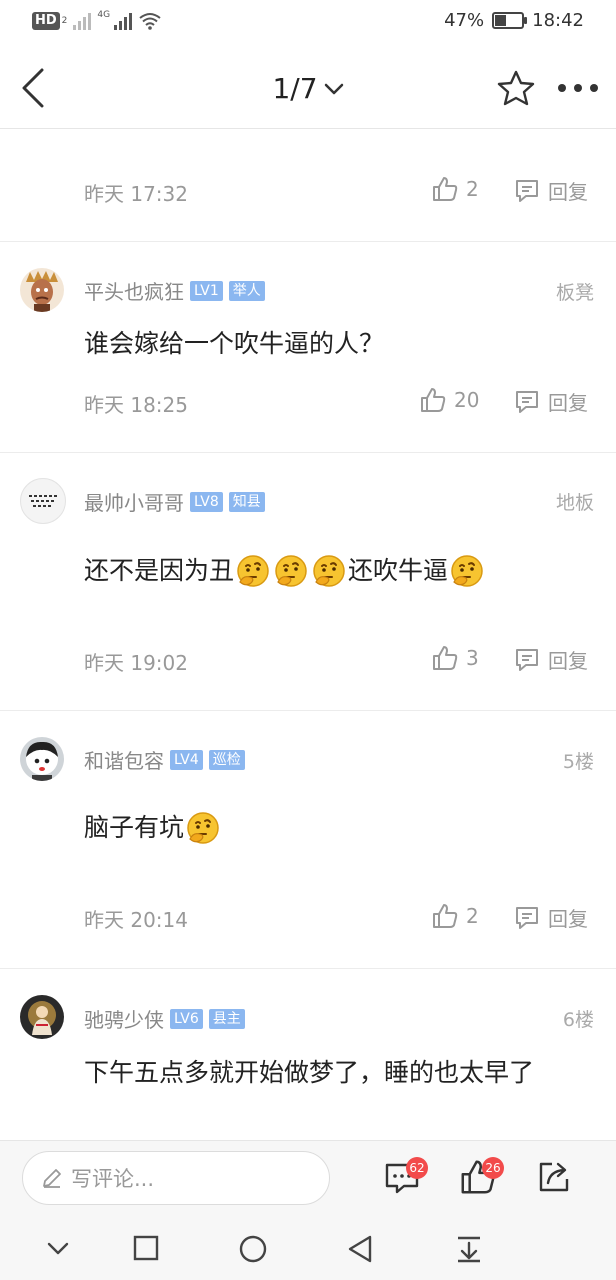 Image resolution: width=616 pixels, height=1280 pixels. What do you see at coordinates (246, 501) in the screenshot?
I see `title-badge: 知县` at bounding box center [246, 501].